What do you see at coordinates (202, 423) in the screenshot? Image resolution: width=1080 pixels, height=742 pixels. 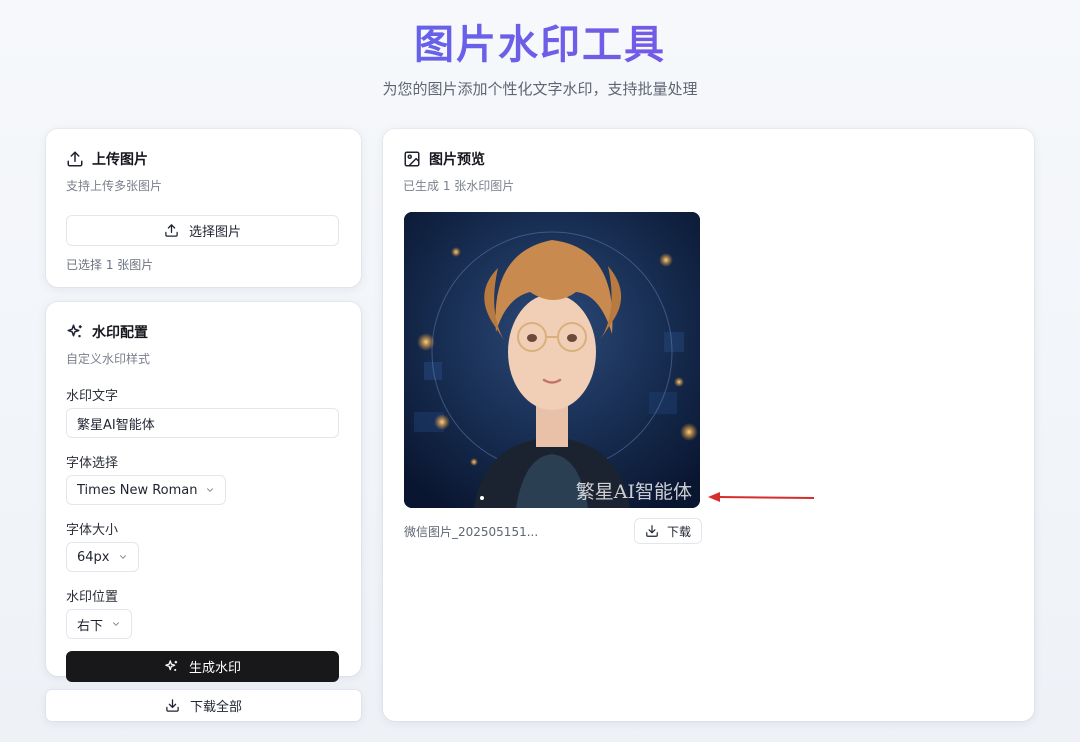 I see `watermark-text-input: 繁星AI智能体` at bounding box center [202, 423].